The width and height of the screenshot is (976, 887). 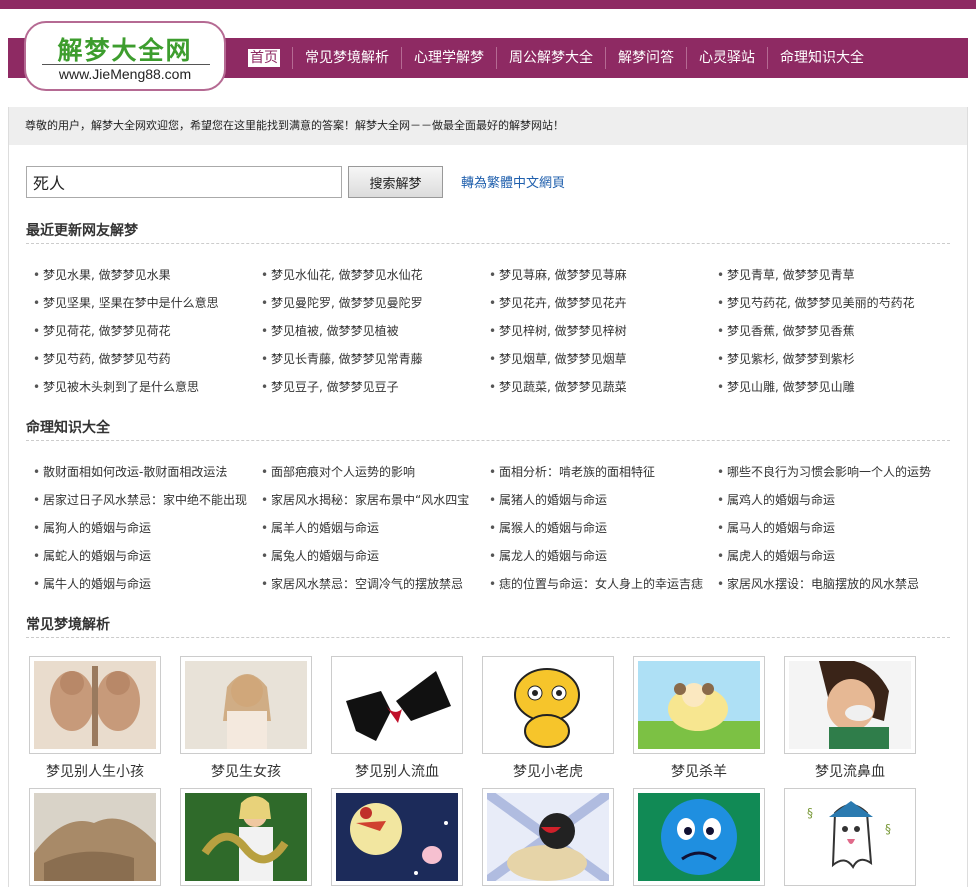 I want to click on list-item-label: 梦见荨麻, 做梦梦见荨麻, so click(x=563, y=275).